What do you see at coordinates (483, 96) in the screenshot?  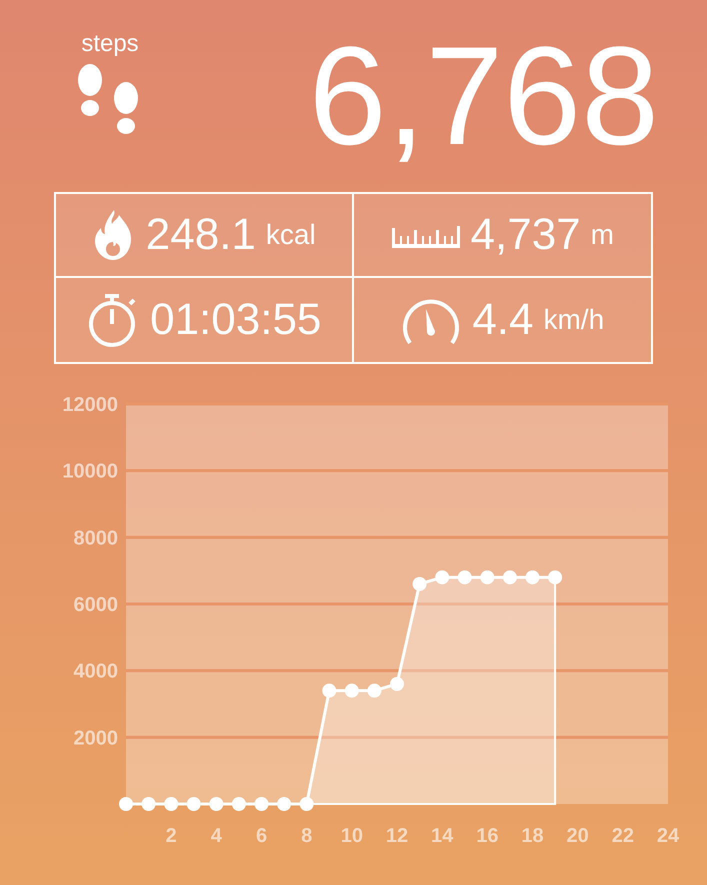 I see `step-count: 6,768` at bounding box center [483, 96].